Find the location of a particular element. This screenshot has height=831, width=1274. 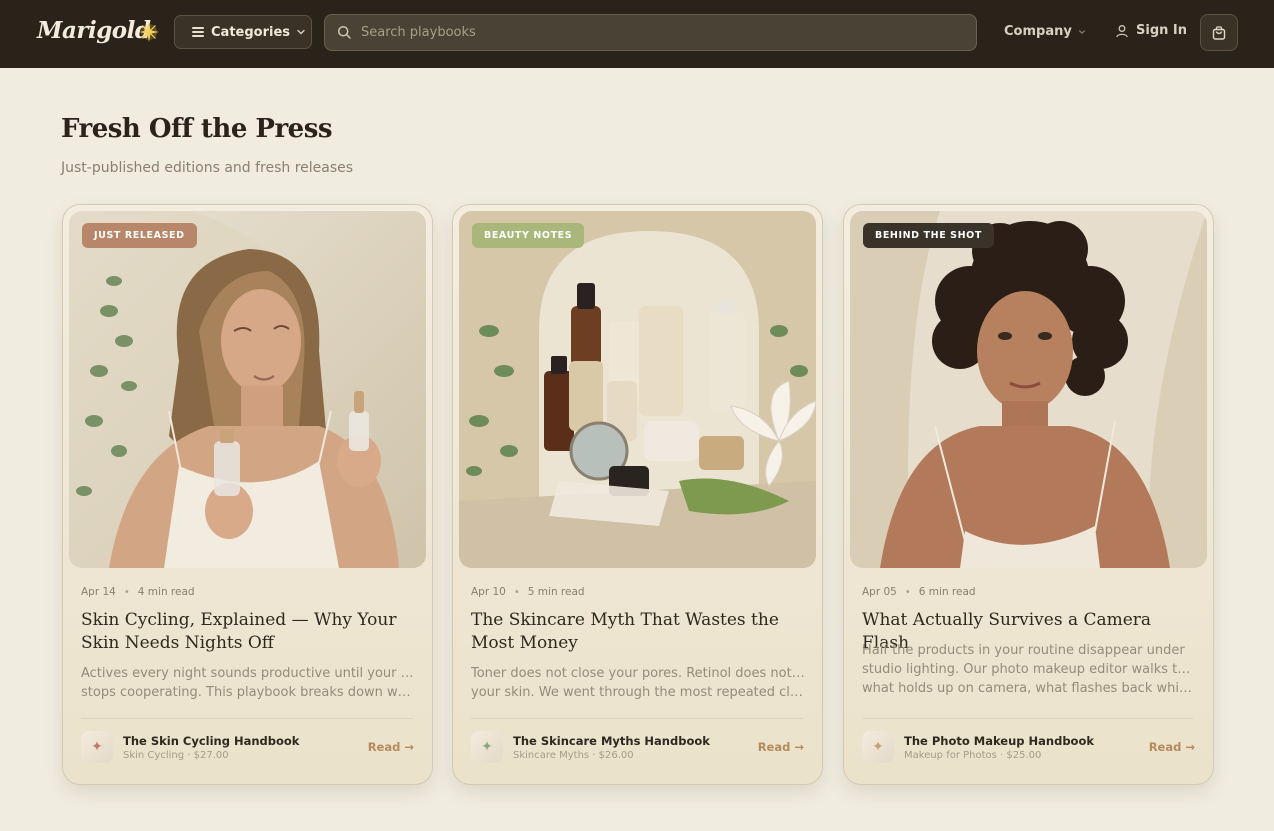

product-name: The Skin Cycling Handbook is located at coordinates (211, 741).